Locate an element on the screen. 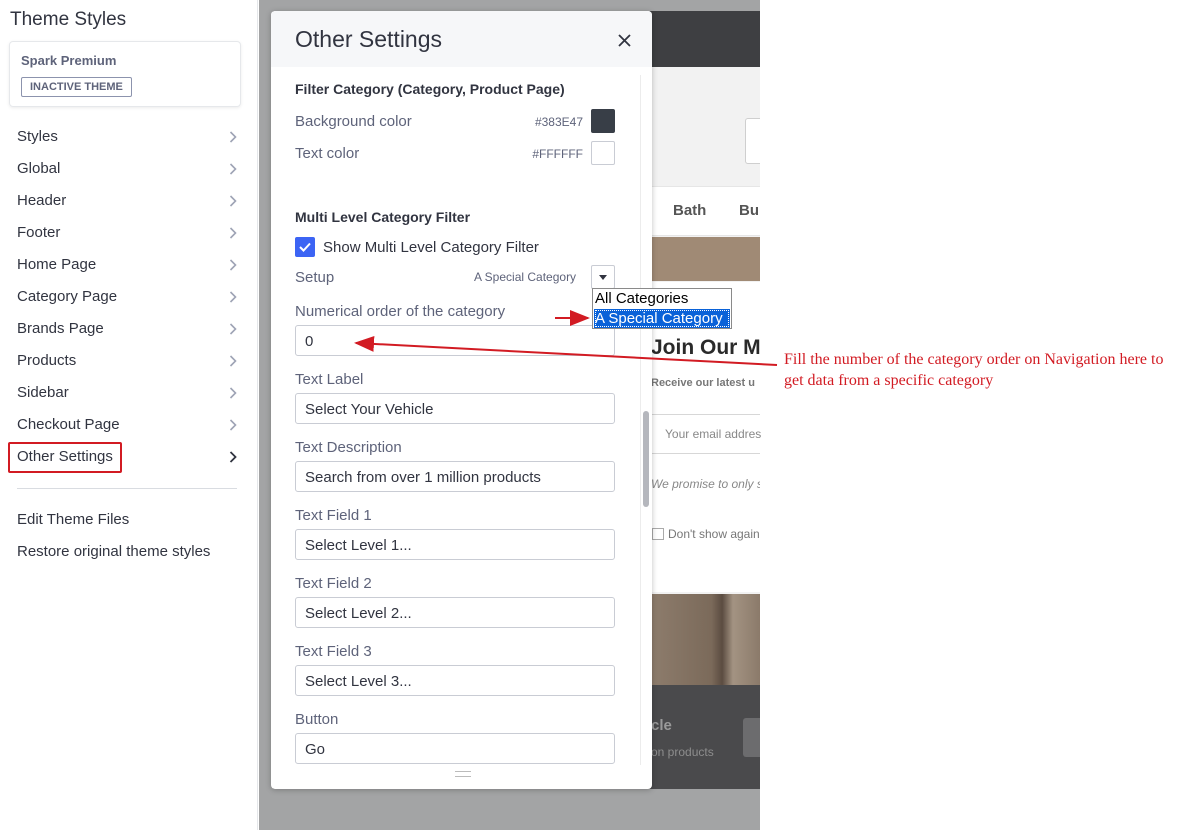  show-multi-level-checkbox is located at coordinates (305, 247).